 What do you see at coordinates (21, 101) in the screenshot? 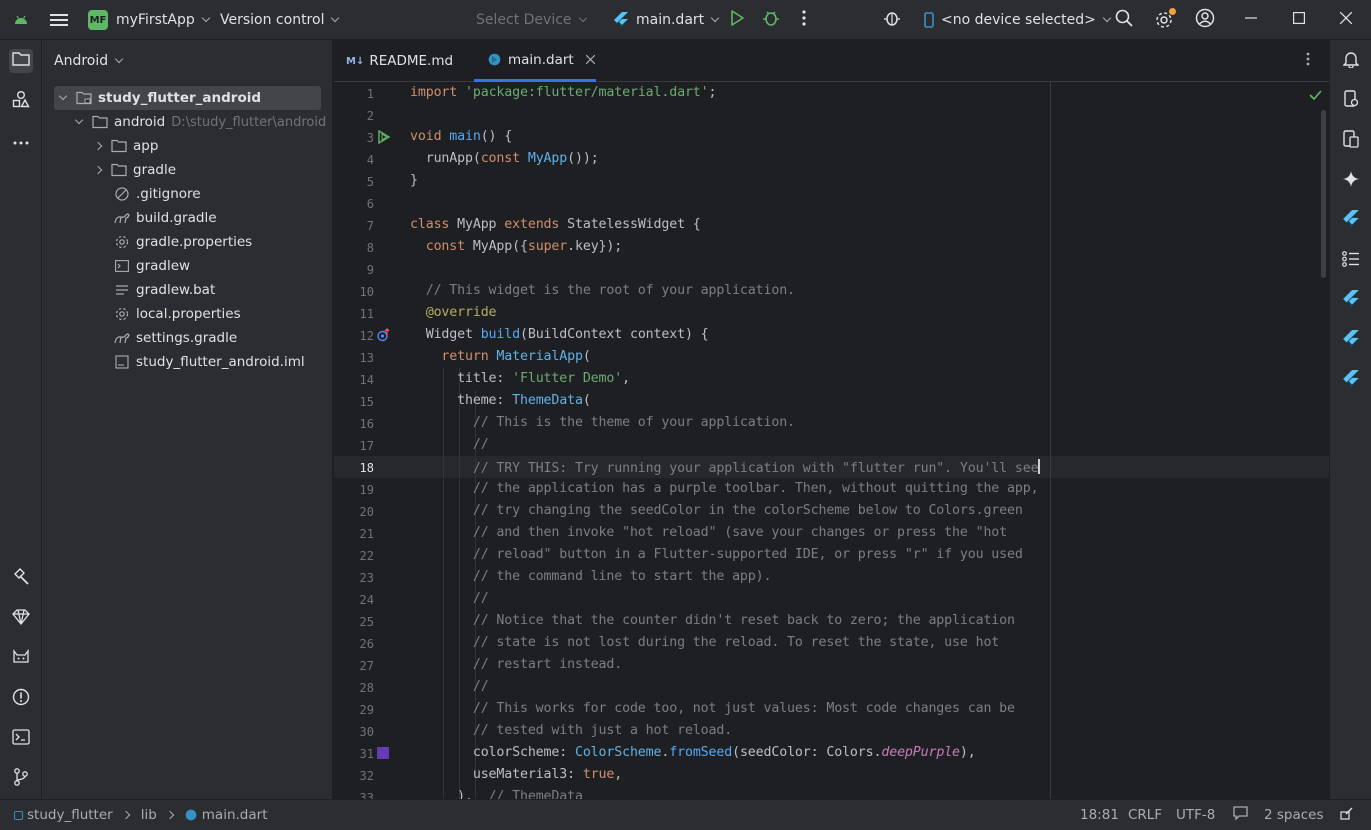
I see `resource-manager-button` at bounding box center [21, 101].